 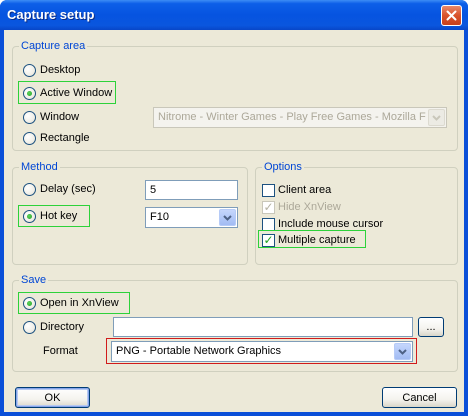 What do you see at coordinates (331, 224) in the screenshot?
I see `include-cursor-label: Include mouse cursor` at bounding box center [331, 224].